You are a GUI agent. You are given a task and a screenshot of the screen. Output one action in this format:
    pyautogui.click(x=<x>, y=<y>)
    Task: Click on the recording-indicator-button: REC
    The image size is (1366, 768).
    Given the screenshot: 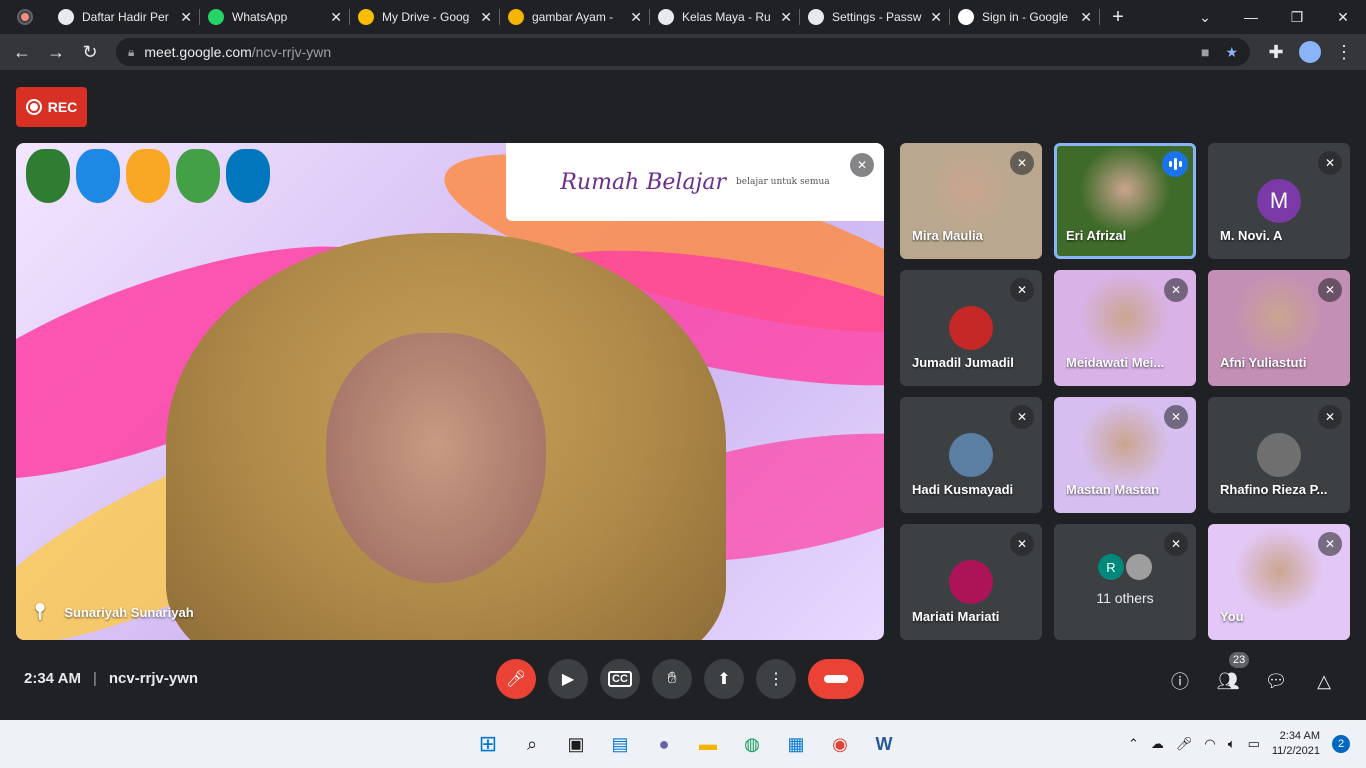 What is the action you would take?
    pyautogui.click(x=51, y=107)
    